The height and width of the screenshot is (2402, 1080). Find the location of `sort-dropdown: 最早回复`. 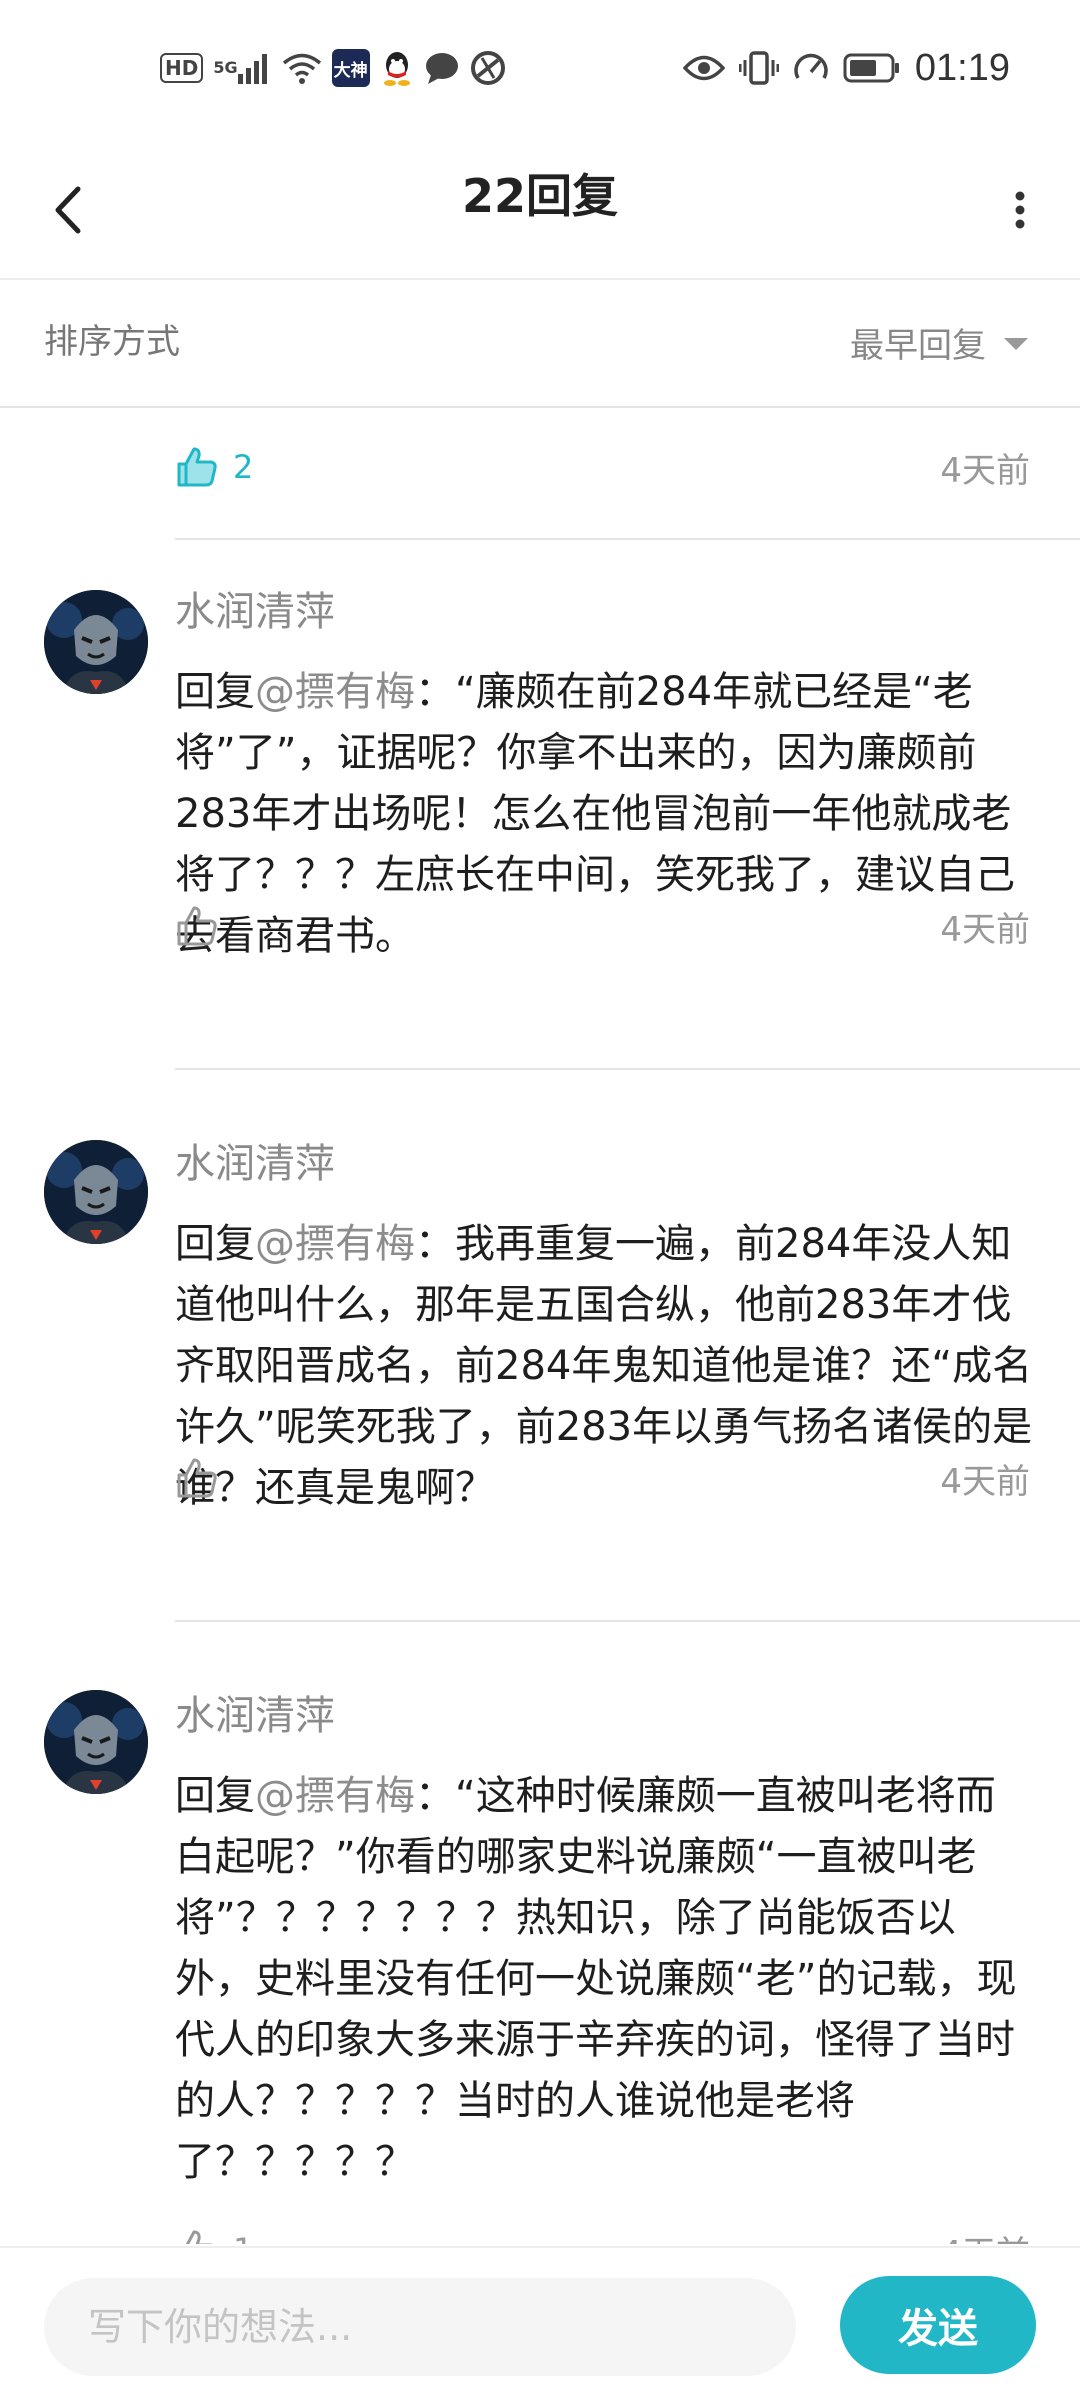

sort-dropdown: 最早回复 is located at coordinates (939, 342).